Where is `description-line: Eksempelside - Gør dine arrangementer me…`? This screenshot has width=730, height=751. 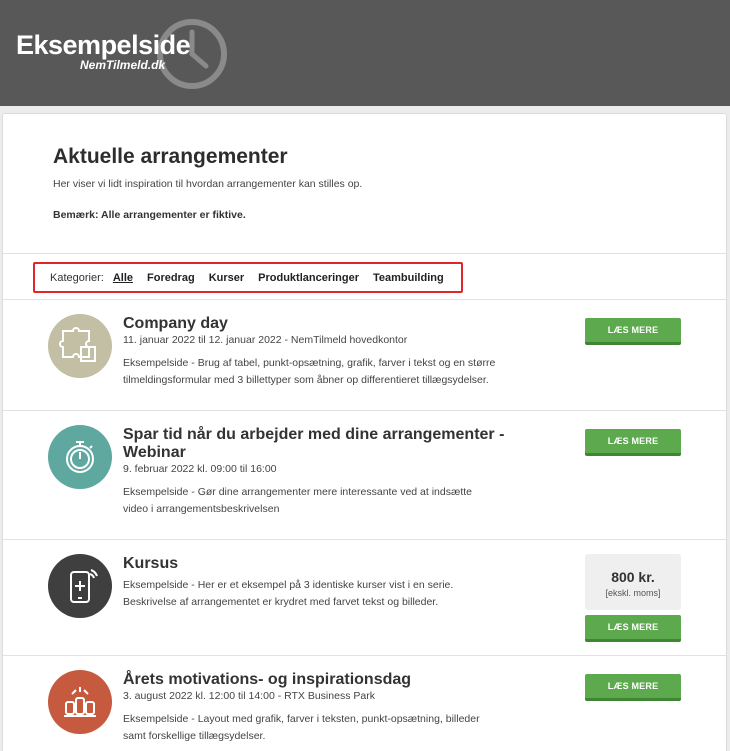 description-line: Eksempelside - Gør dine arrangementer me… is located at coordinates (297, 492).